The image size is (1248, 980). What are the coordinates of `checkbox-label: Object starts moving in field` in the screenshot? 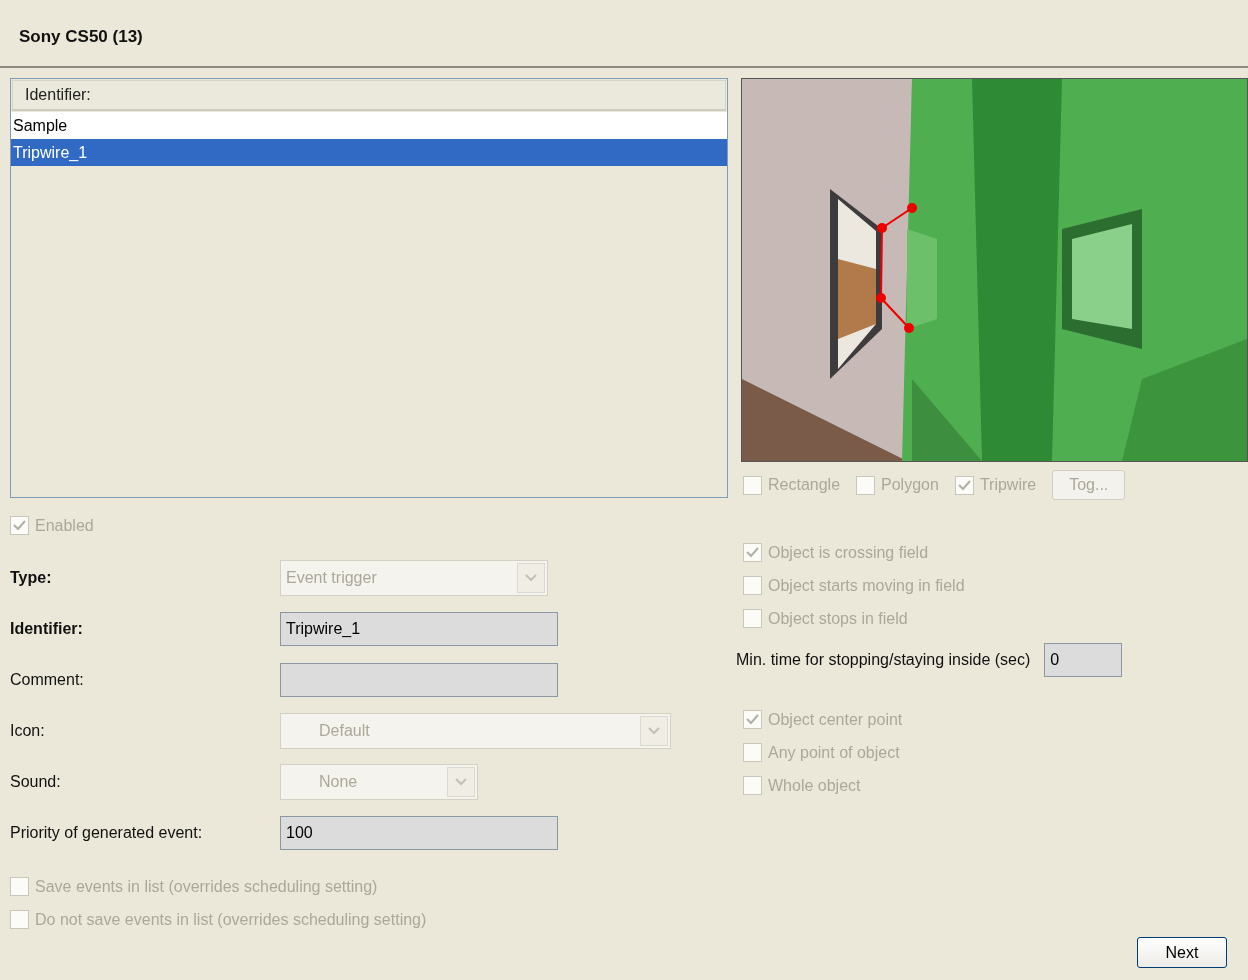 It's located at (866, 585).